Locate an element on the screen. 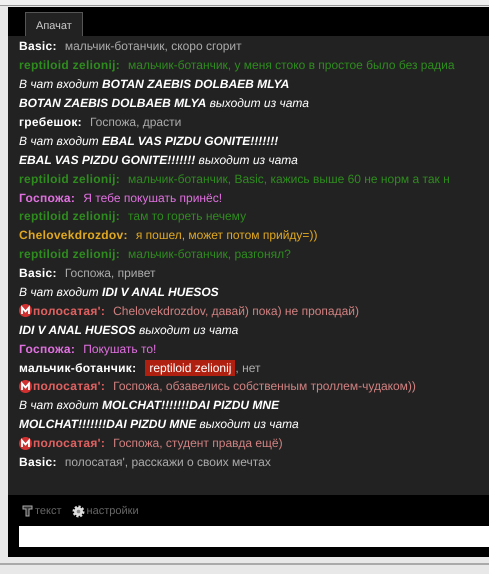  message-author: гребешок: is located at coordinates (50, 122).